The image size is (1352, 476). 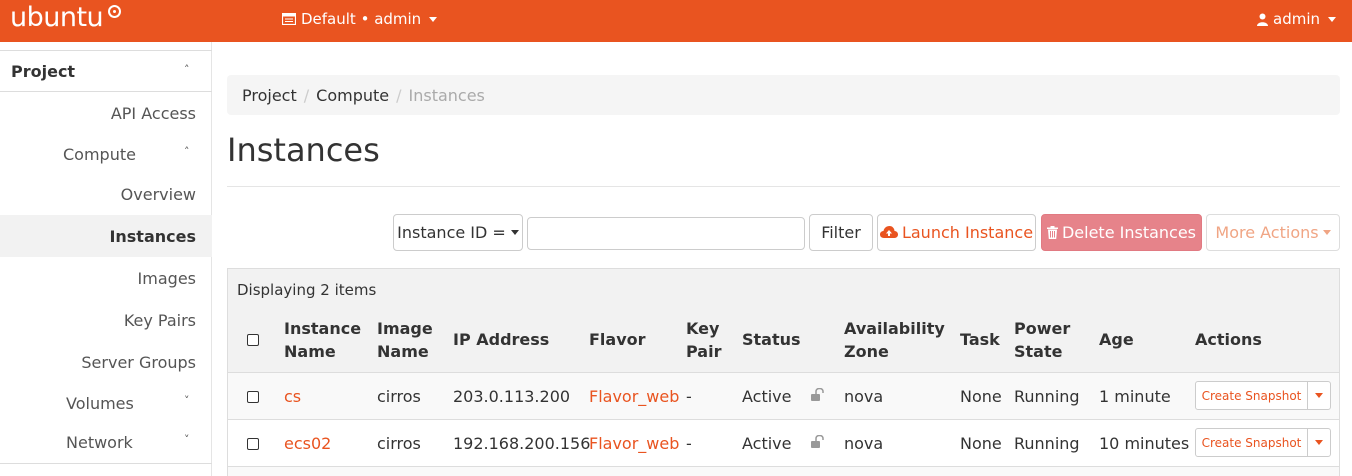 I want to click on column-header-instance-name: Instance Name, so click(x=322, y=340).